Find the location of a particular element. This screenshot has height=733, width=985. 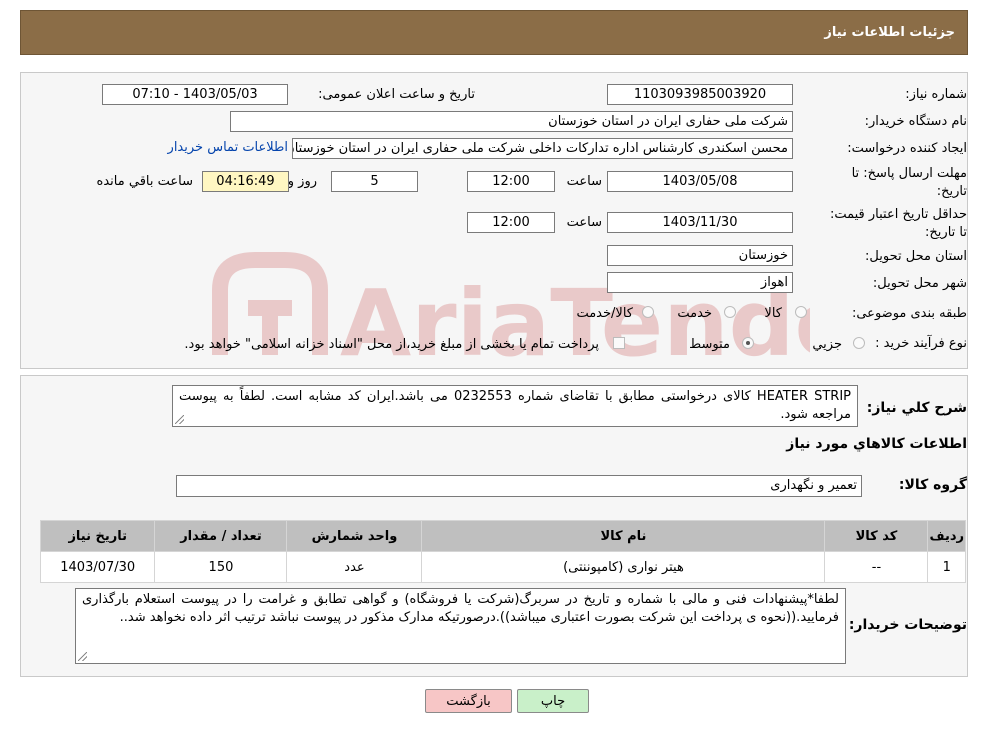

deadline-time-field: 12:00 is located at coordinates (511, 181).